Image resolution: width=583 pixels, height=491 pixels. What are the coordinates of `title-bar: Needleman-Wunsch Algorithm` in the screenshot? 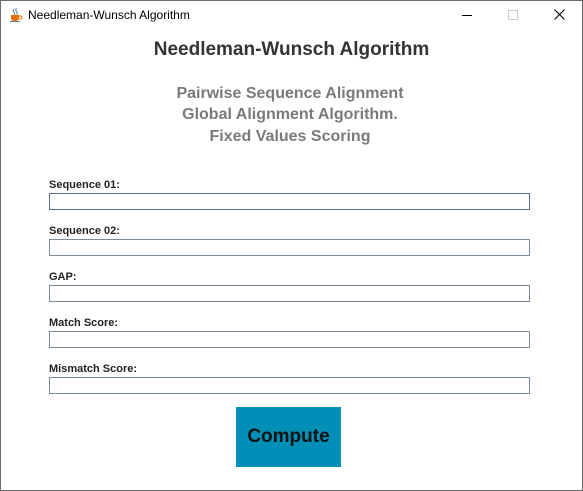 It's located at (291, 15).